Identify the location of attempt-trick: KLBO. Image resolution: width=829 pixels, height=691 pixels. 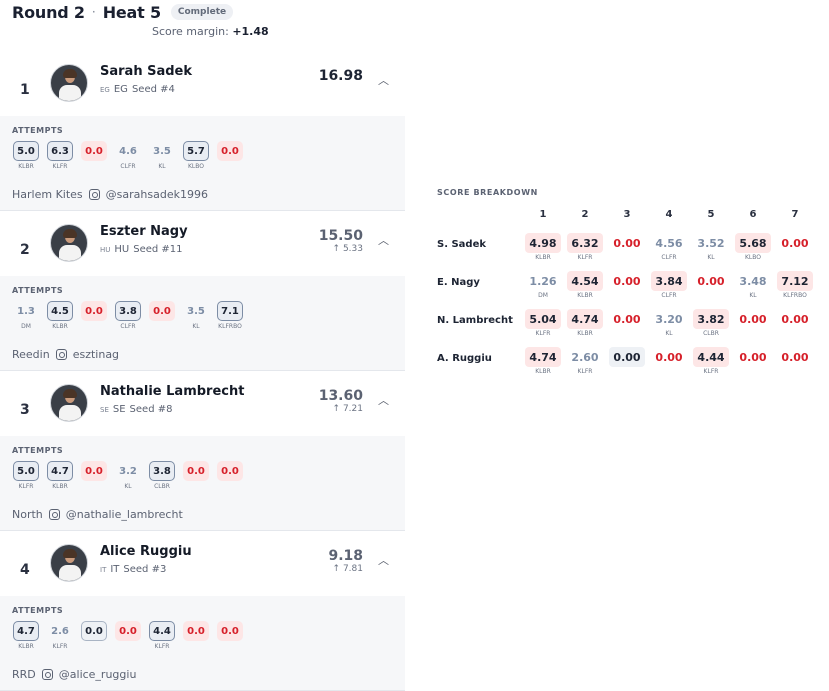
(195, 166).